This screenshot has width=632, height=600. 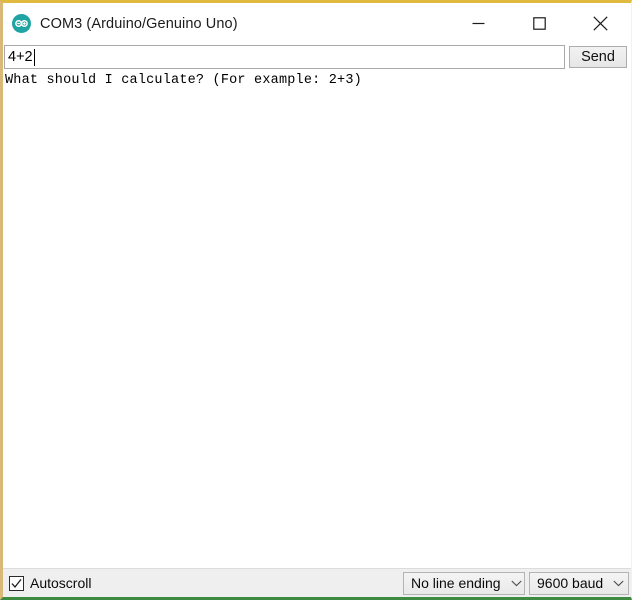 I want to click on close-button, so click(x=600, y=23).